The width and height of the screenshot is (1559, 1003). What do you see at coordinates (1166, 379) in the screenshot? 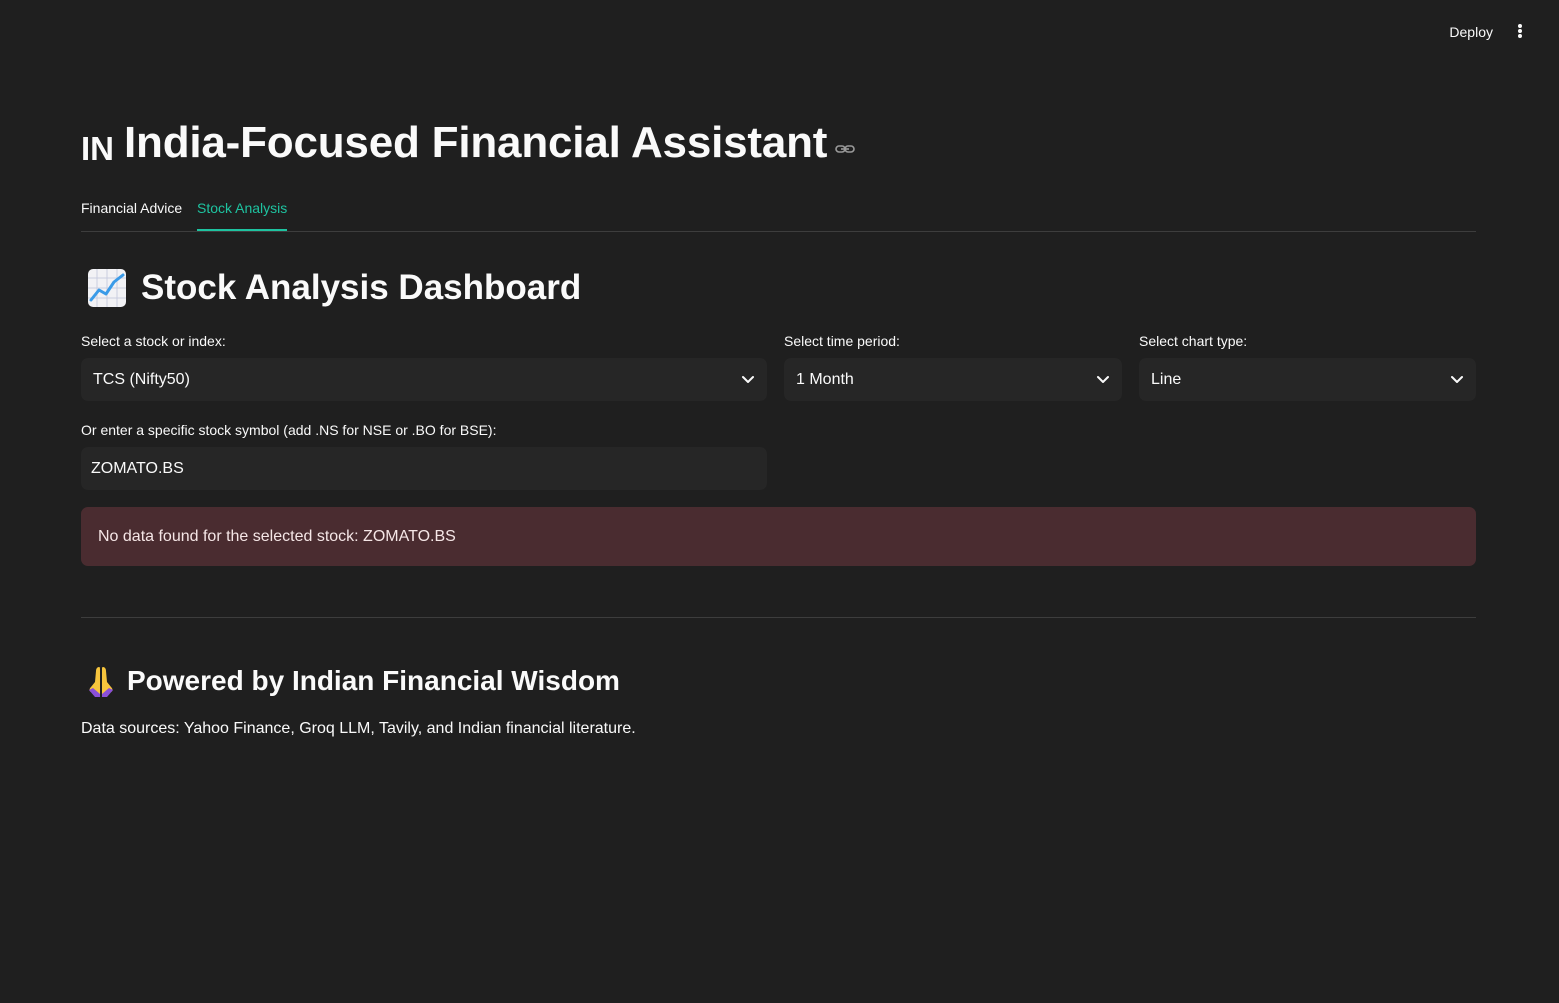
I see `chart-type-select-value: Line` at bounding box center [1166, 379].